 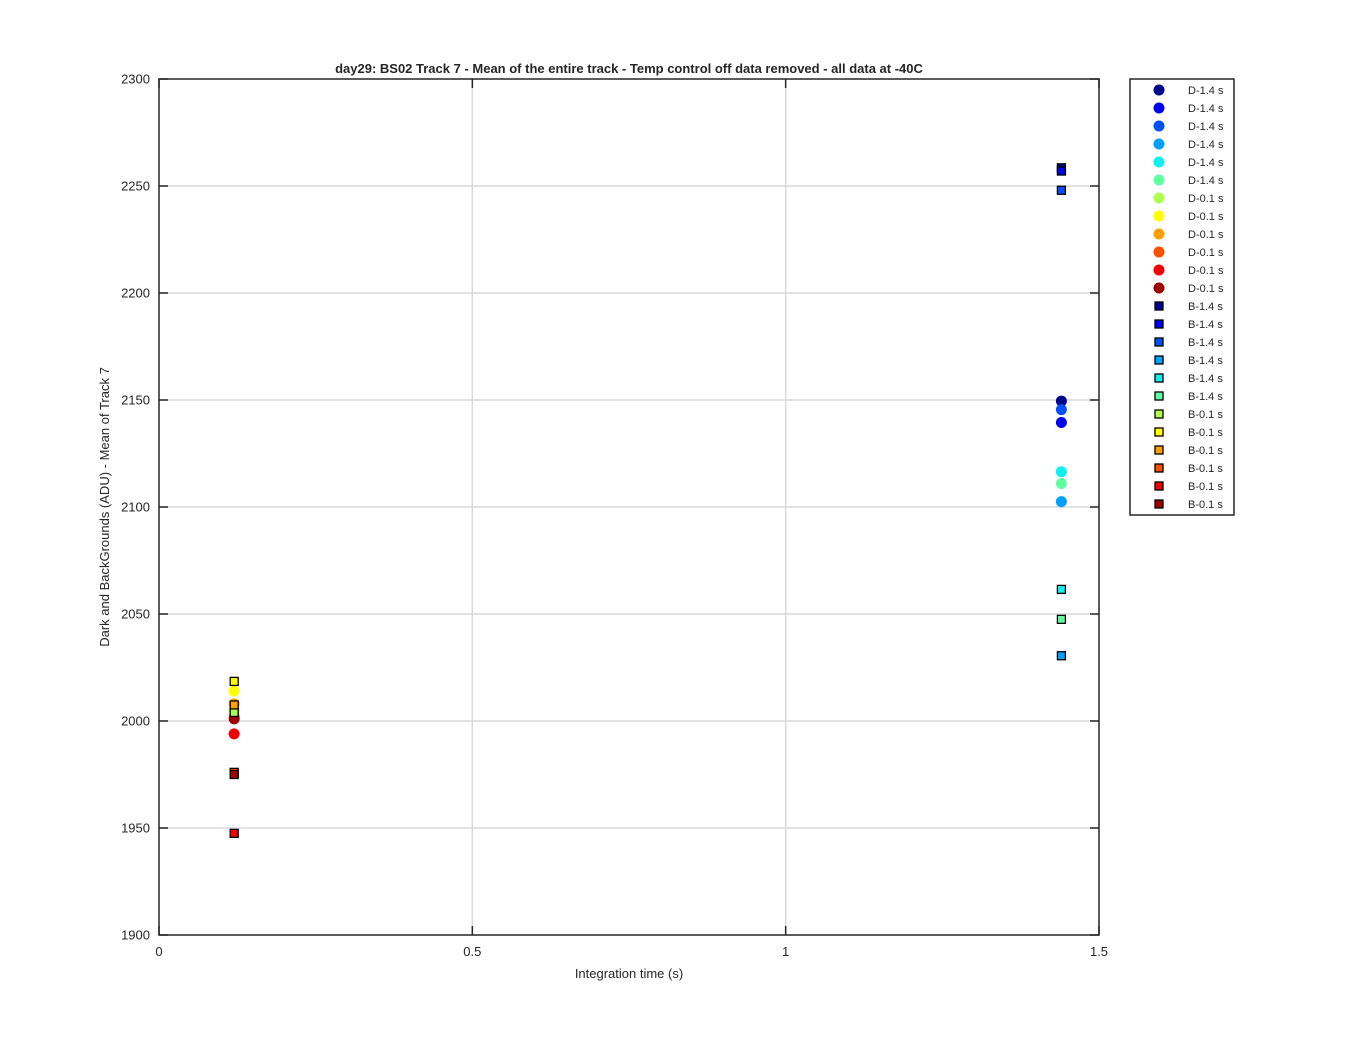 What do you see at coordinates (135, 186) in the screenshot?
I see `y-tick-label: 2250` at bounding box center [135, 186].